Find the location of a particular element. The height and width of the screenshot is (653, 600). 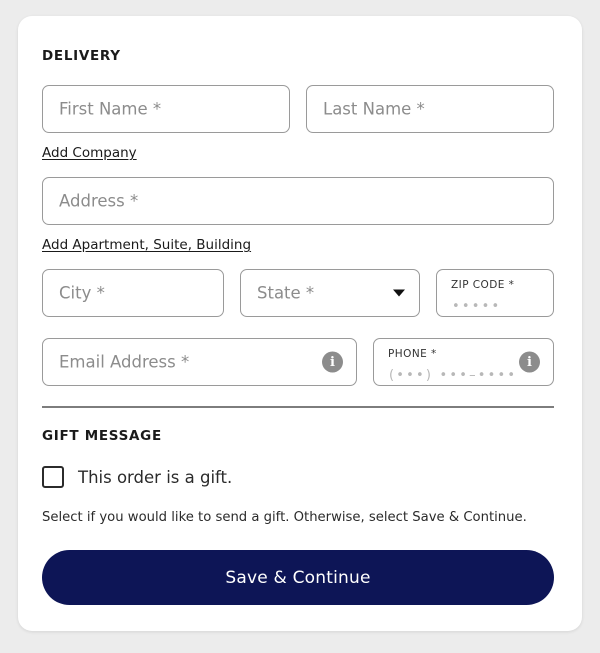

email-field: Email Address * is located at coordinates (199, 362).